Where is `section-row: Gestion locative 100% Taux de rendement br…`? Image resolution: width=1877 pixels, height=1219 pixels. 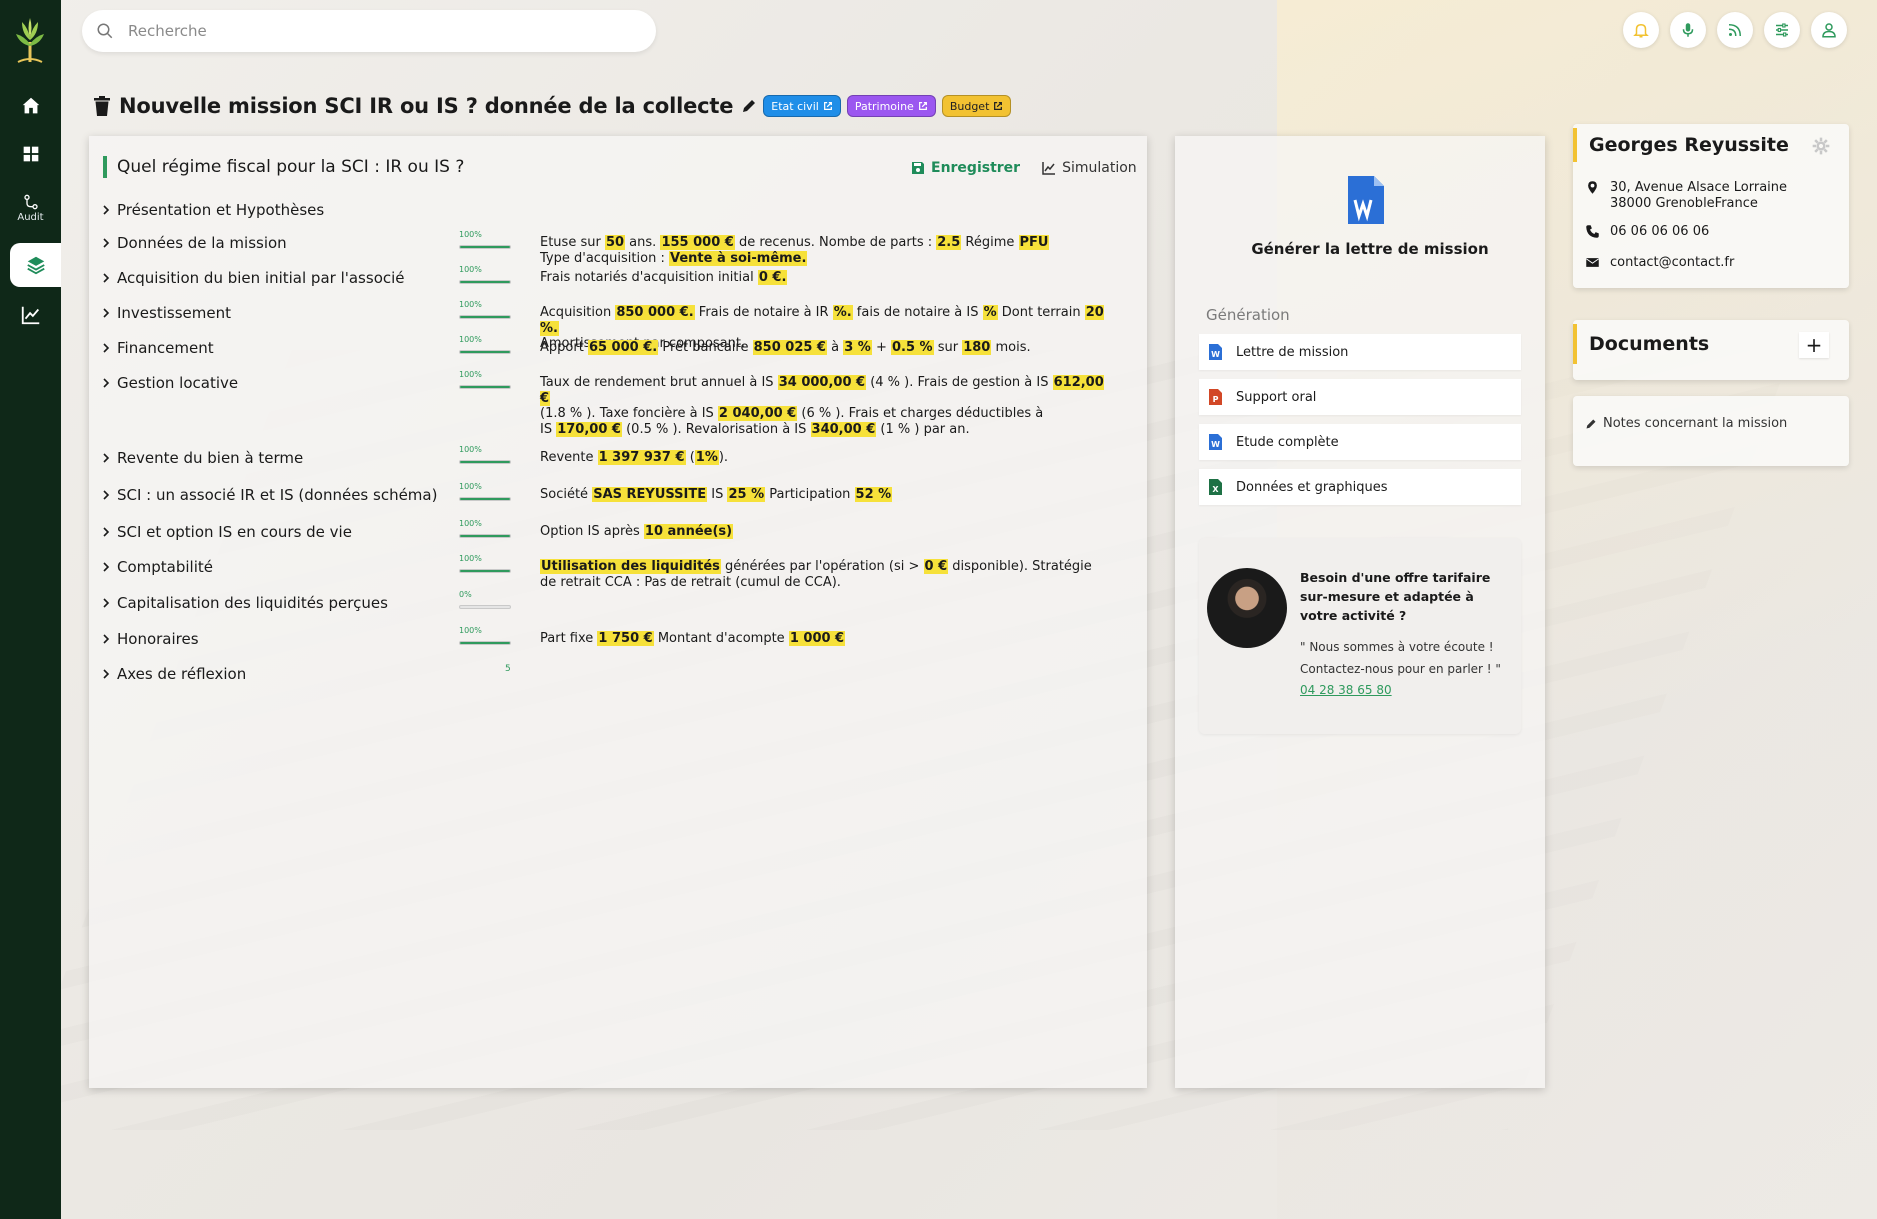
section-row: Gestion locative 100% Taux de rendement br… is located at coordinates (616, 403).